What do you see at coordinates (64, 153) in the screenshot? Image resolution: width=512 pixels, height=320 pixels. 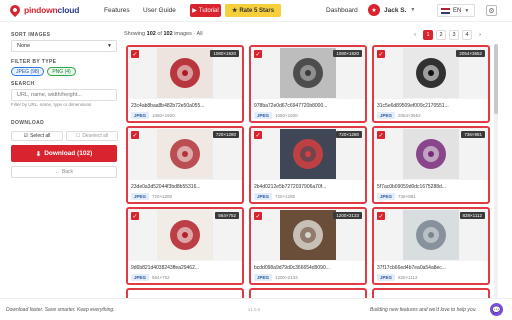 I see `download-button: ⬇ Download (102)` at bounding box center [64, 153].